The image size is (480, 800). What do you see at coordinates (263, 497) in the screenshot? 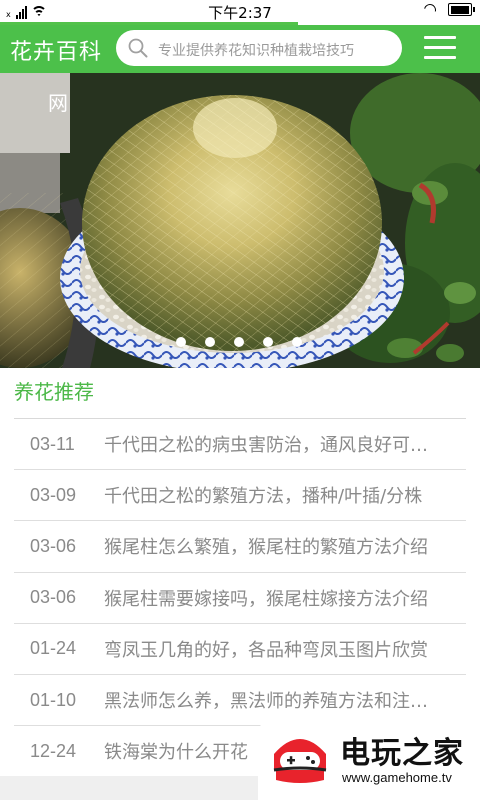
I see `article-title: 千代田之松的繁殖方法，播种/叶插/分株` at bounding box center [263, 497].